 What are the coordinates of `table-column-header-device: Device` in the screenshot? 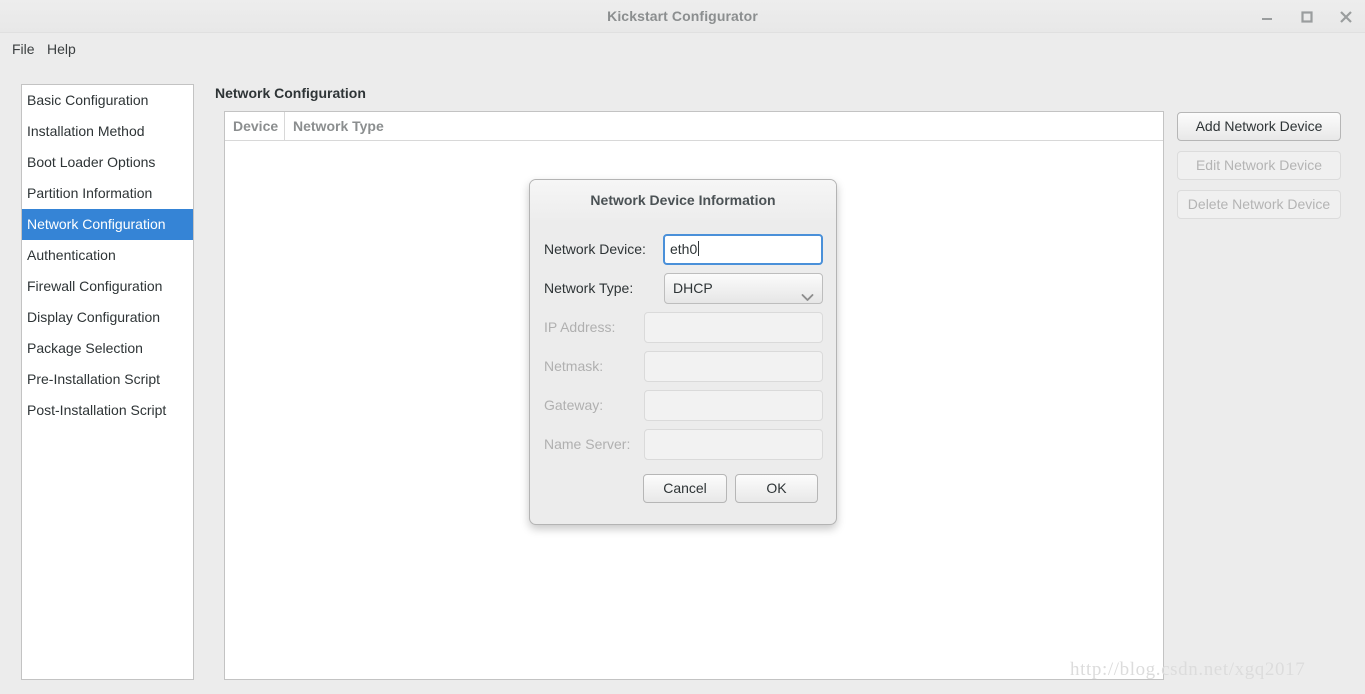 It's located at (255, 126).